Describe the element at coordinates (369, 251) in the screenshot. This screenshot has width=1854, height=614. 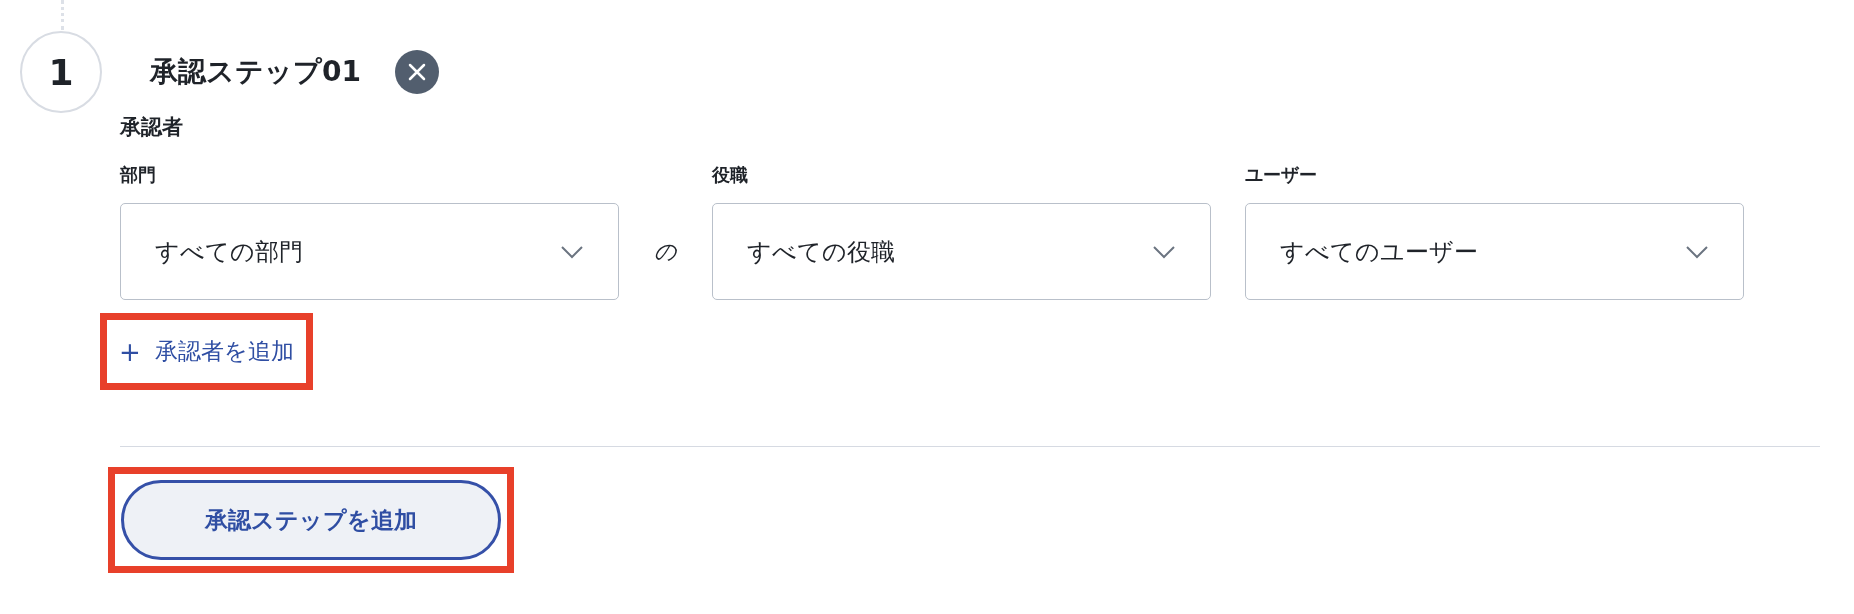
I see `dropdown: すべての部門` at that location.